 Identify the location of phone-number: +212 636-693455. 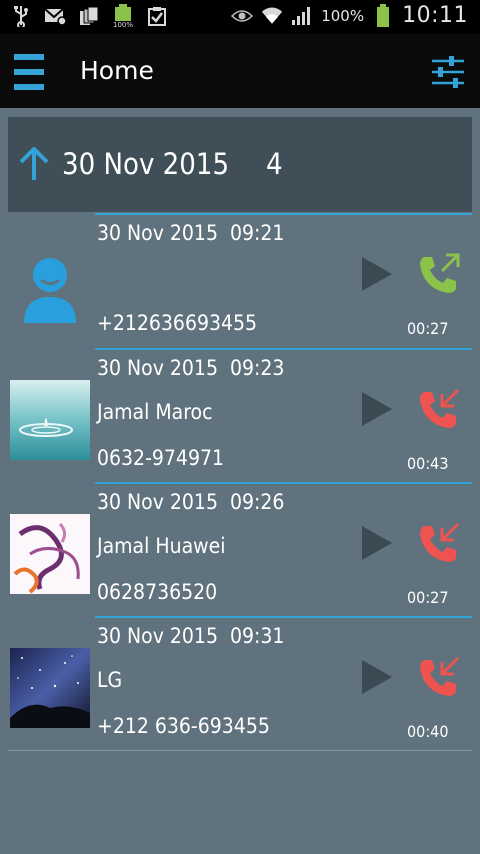
(183, 726).